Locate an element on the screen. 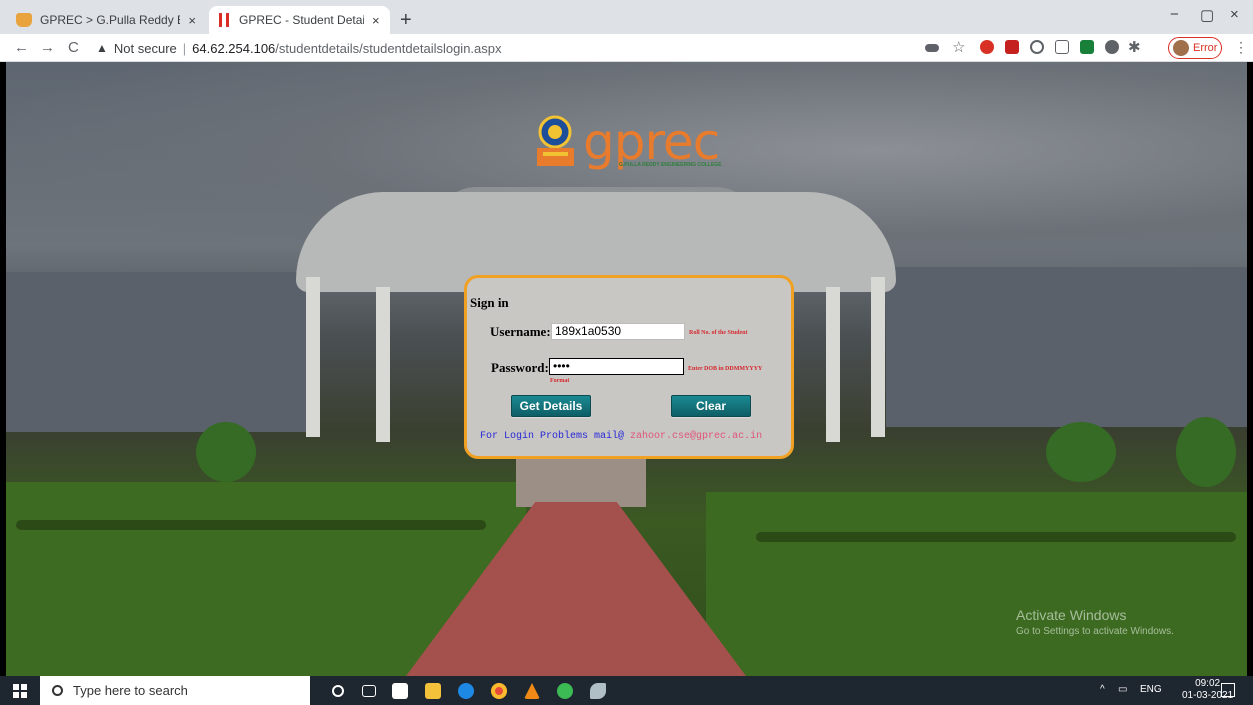 This screenshot has width=1253, height=705. avatar is located at coordinates (1181, 48).